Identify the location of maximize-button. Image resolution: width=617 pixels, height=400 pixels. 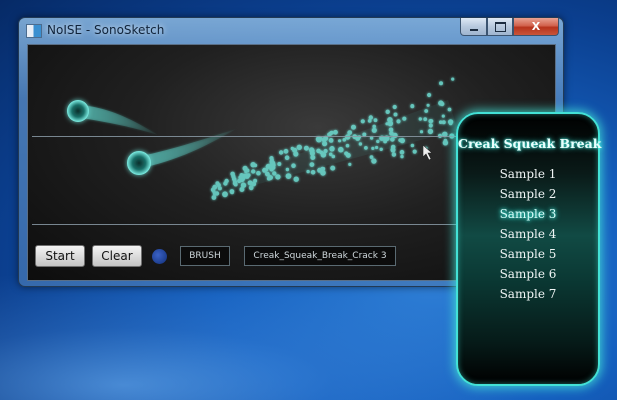
(500, 27).